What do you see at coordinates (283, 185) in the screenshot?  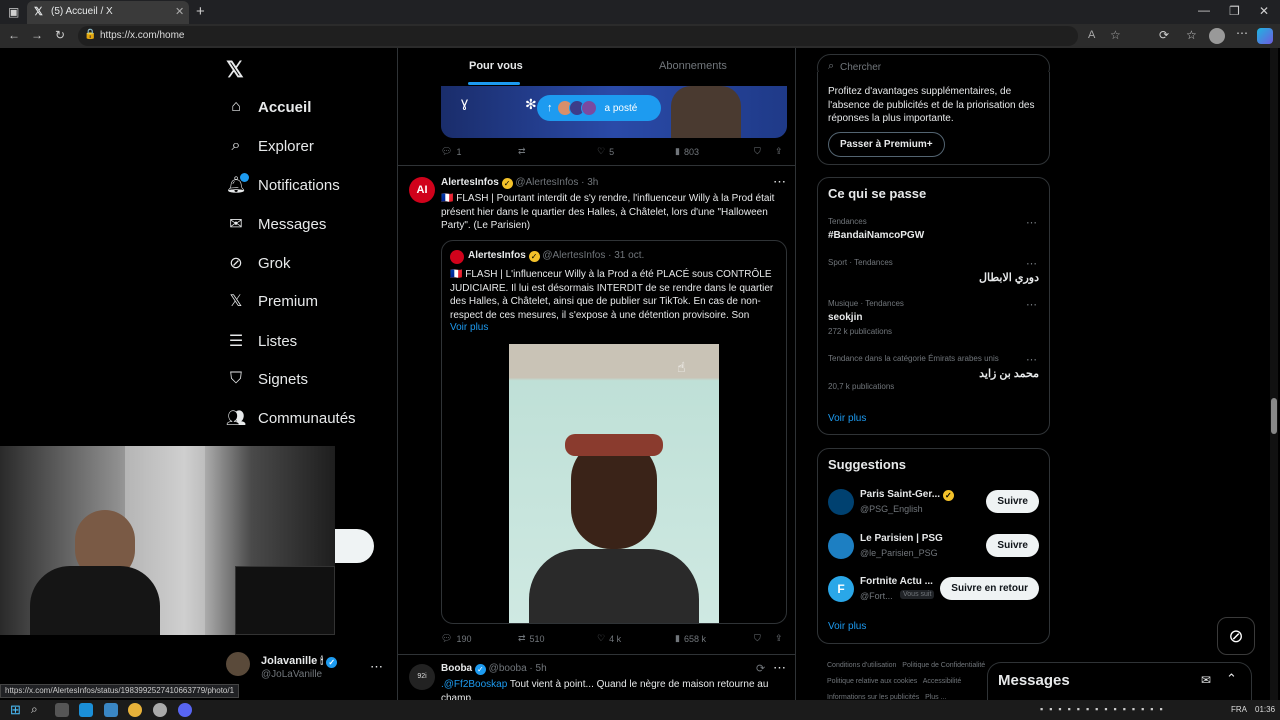 I see `nav-item-notifications: 🔔︎ Notifications` at bounding box center [283, 185].